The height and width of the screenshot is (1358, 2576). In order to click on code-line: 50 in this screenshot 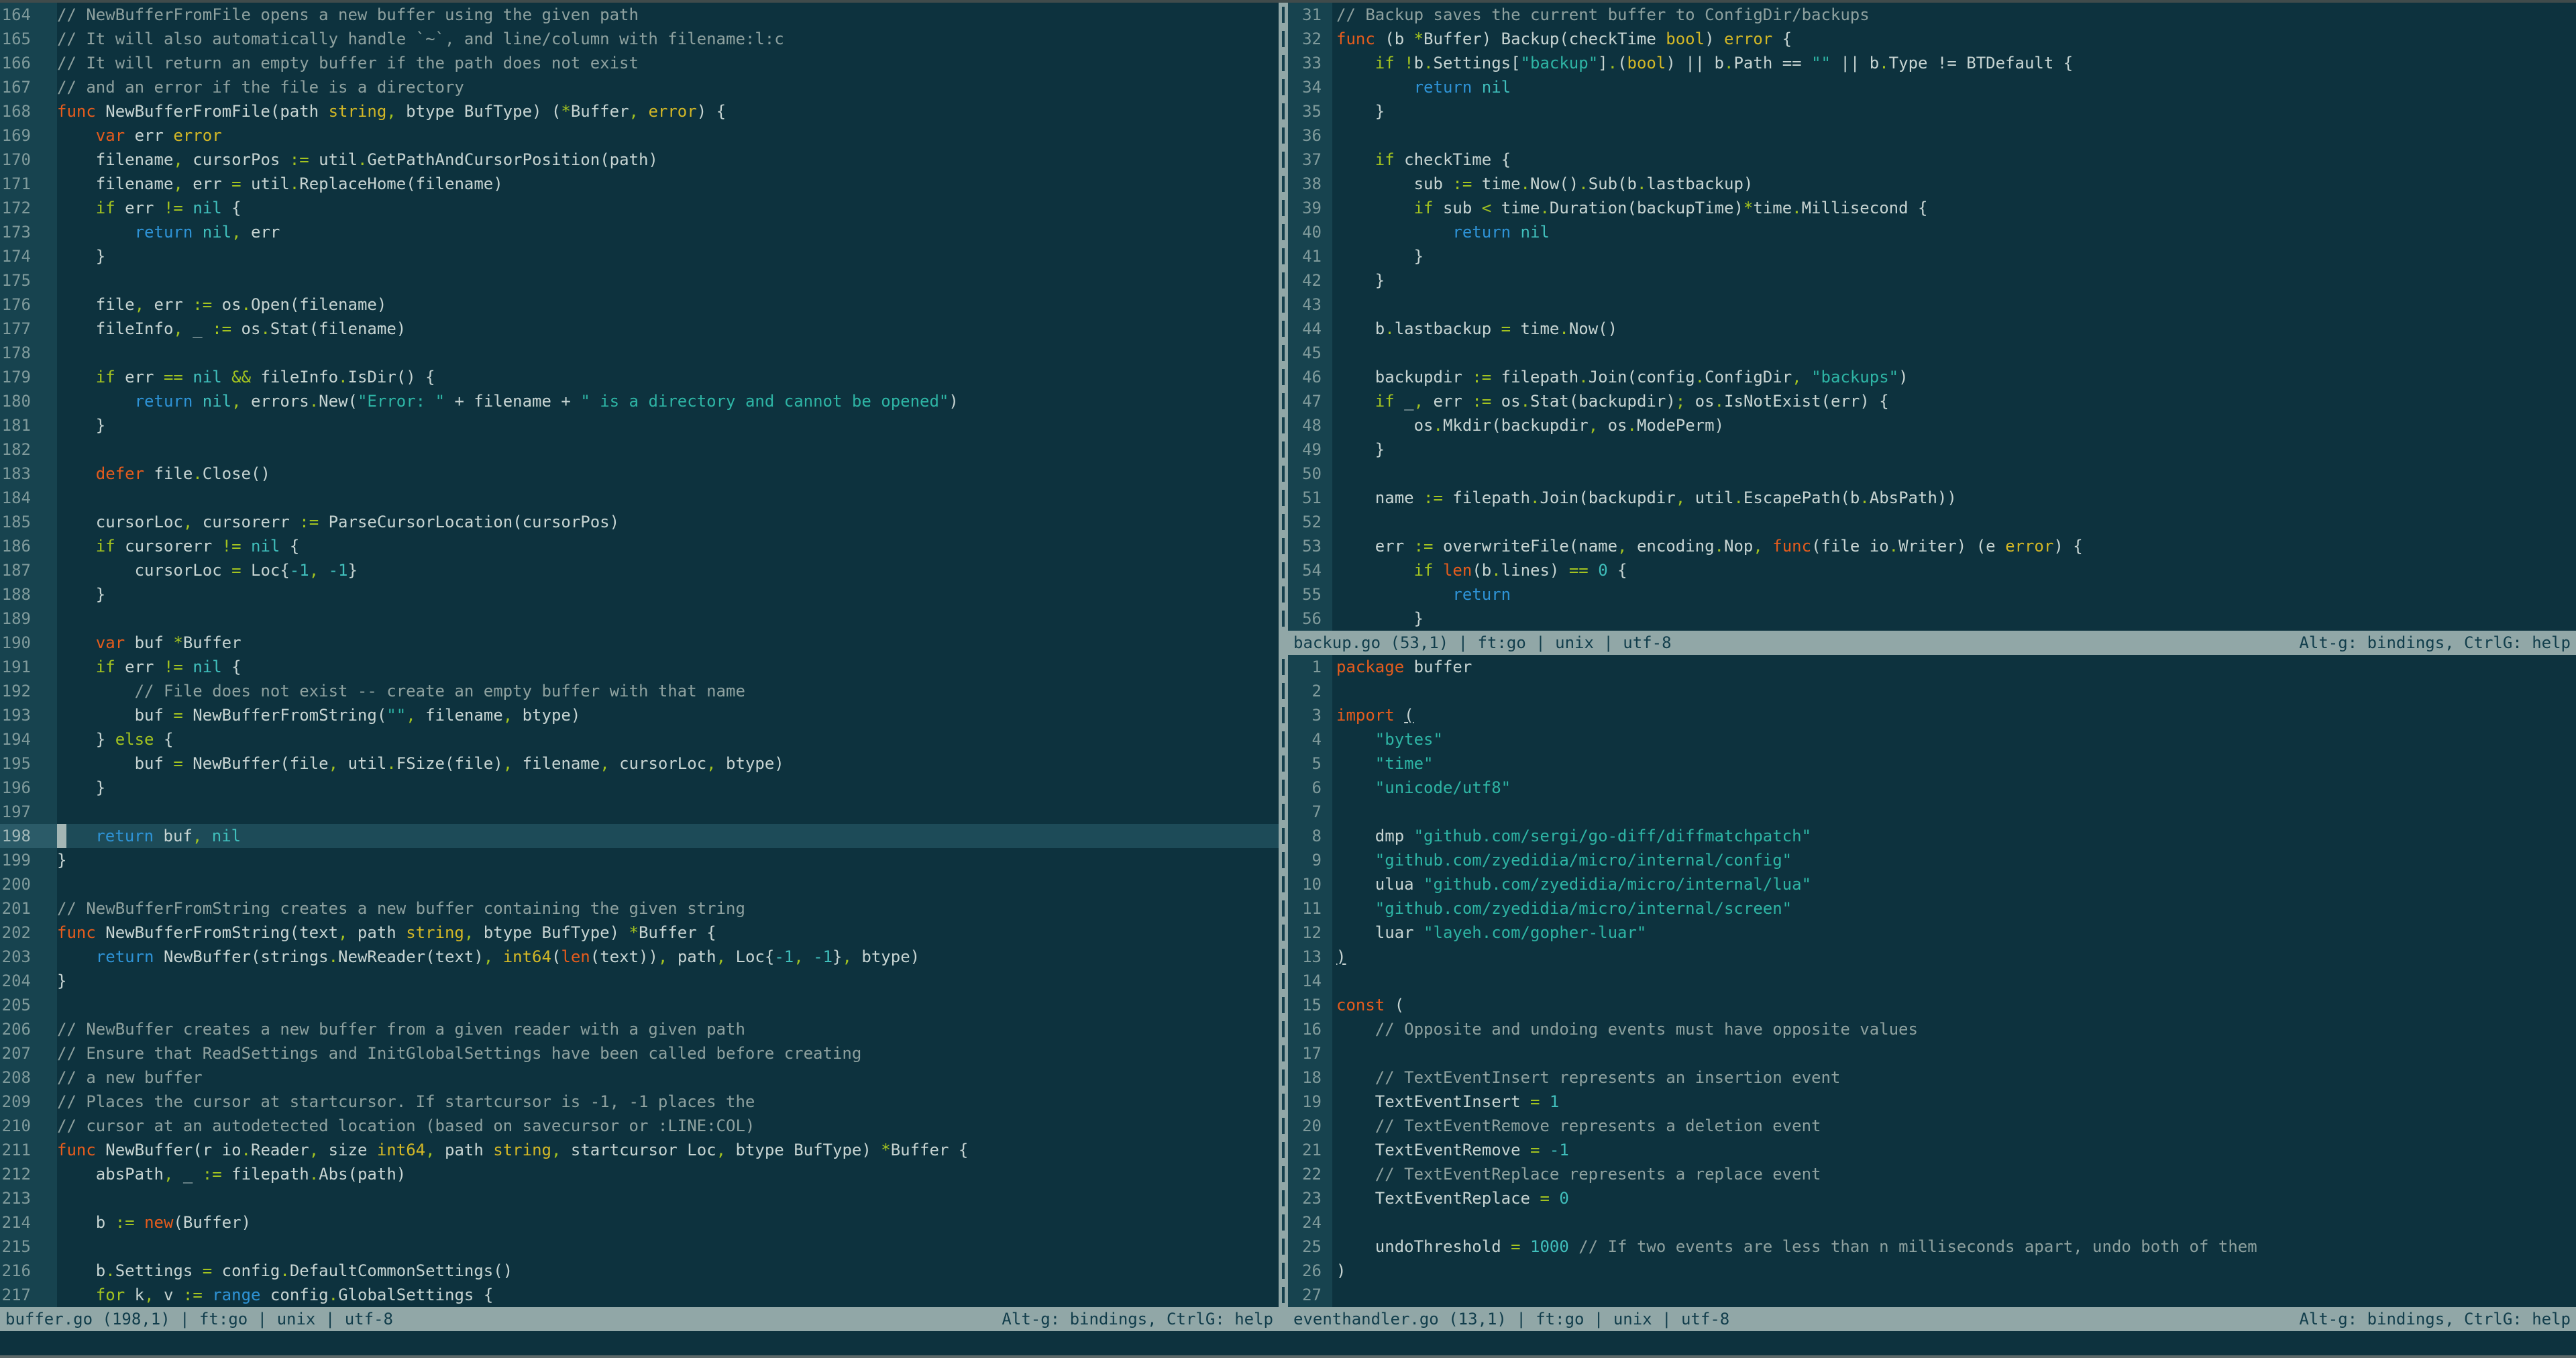, I will do `click(1932, 474)`.